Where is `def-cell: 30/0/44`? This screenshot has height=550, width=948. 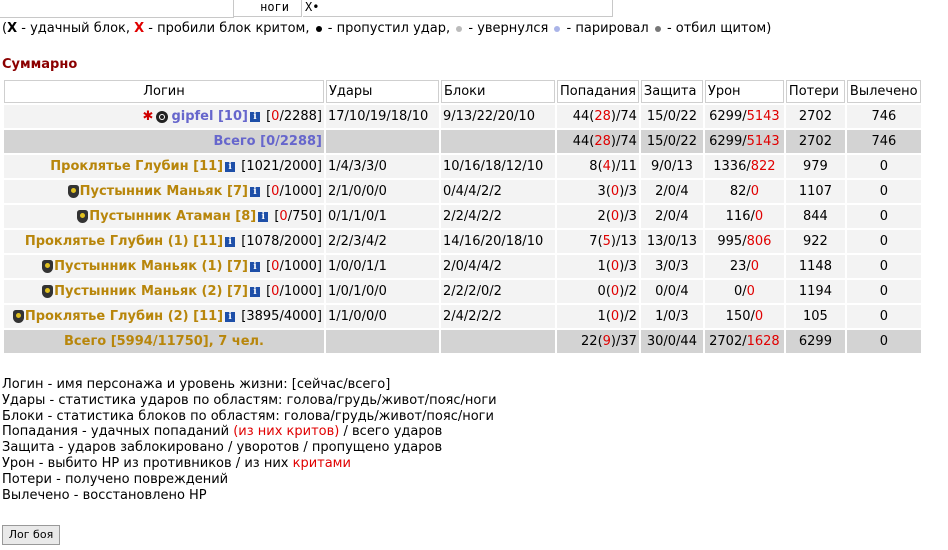
def-cell: 30/0/44 is located at coordinates (671, 341).